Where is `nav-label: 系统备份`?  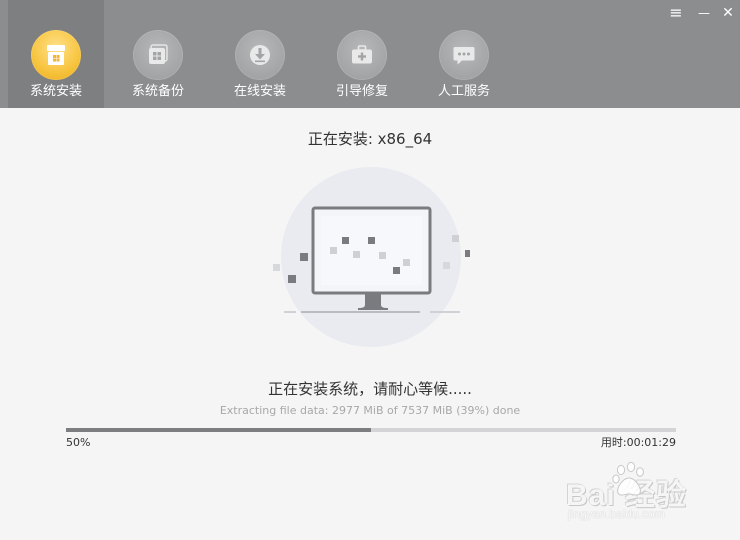 nav-label: 系统备份 is located at coordinates (157, 91).